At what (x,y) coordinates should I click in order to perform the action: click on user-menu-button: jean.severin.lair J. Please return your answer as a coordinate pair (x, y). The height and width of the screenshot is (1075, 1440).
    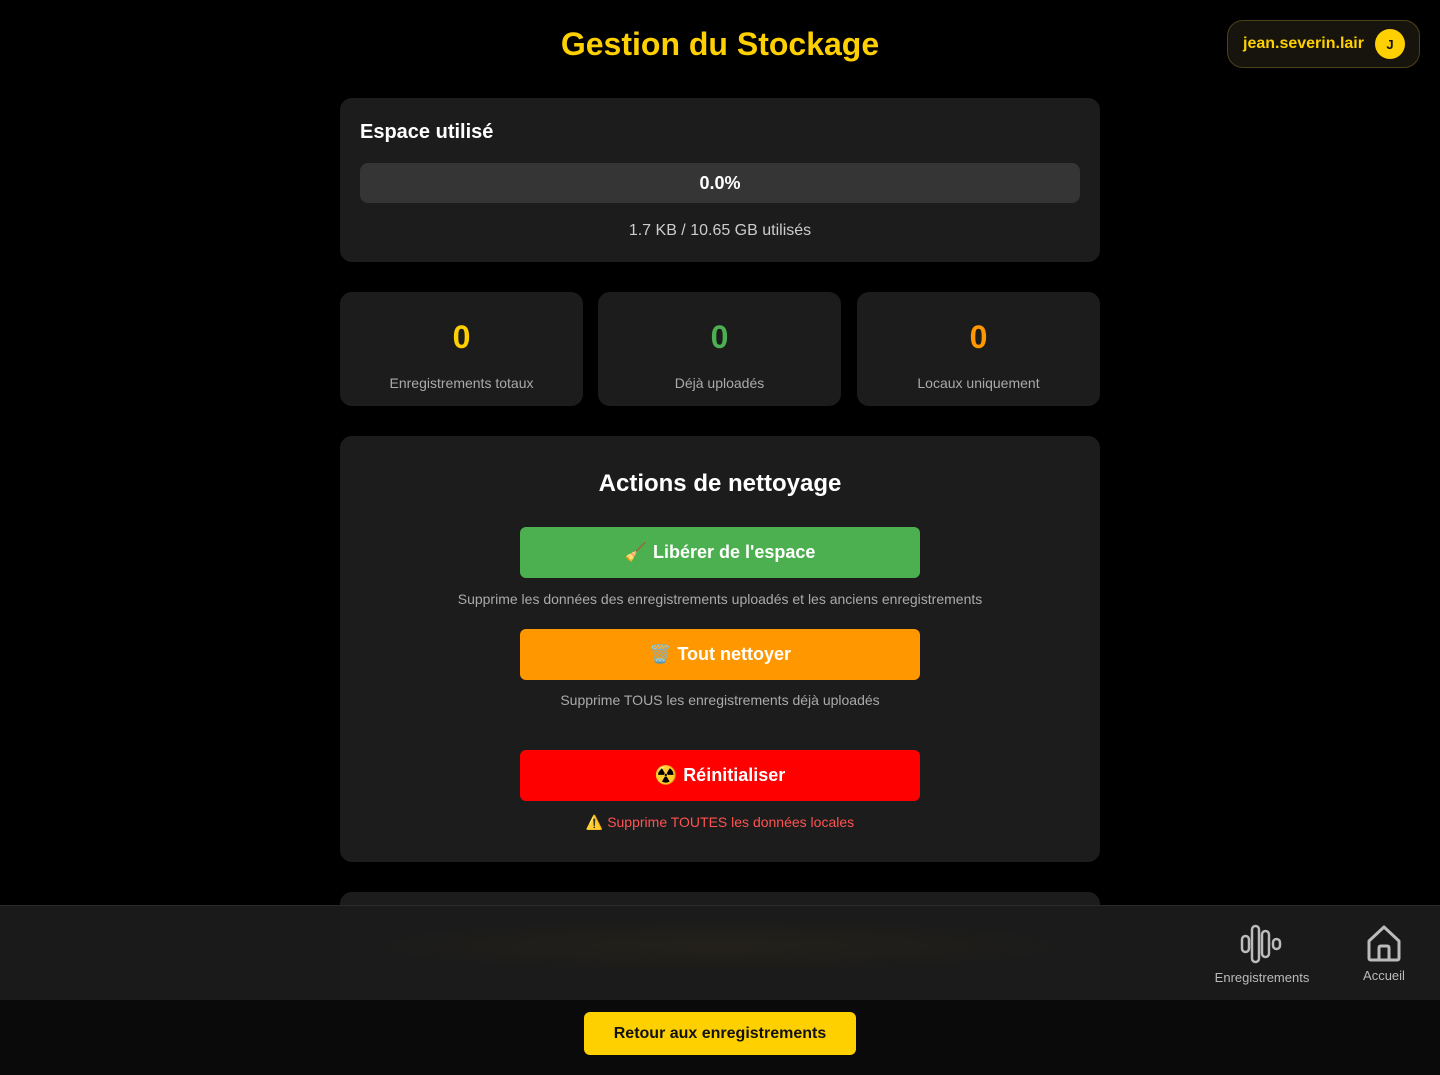
    Looking at the image, I should click on (1323, 44).